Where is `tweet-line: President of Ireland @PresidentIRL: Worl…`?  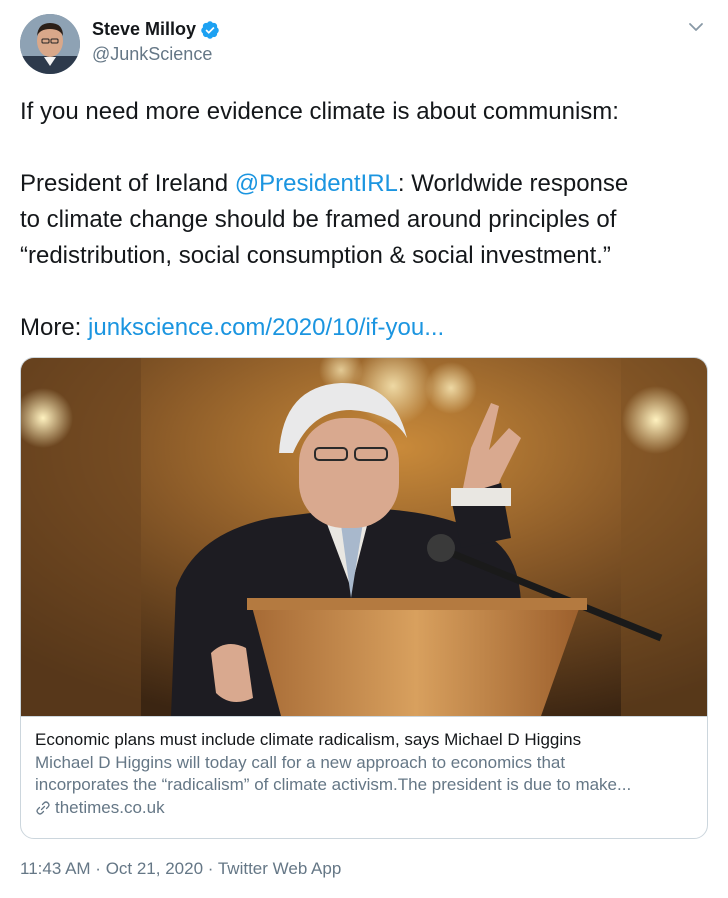 tweet-line: President of Ireland @PresidentIRL: Worl… is located at coordinates (365, 184).